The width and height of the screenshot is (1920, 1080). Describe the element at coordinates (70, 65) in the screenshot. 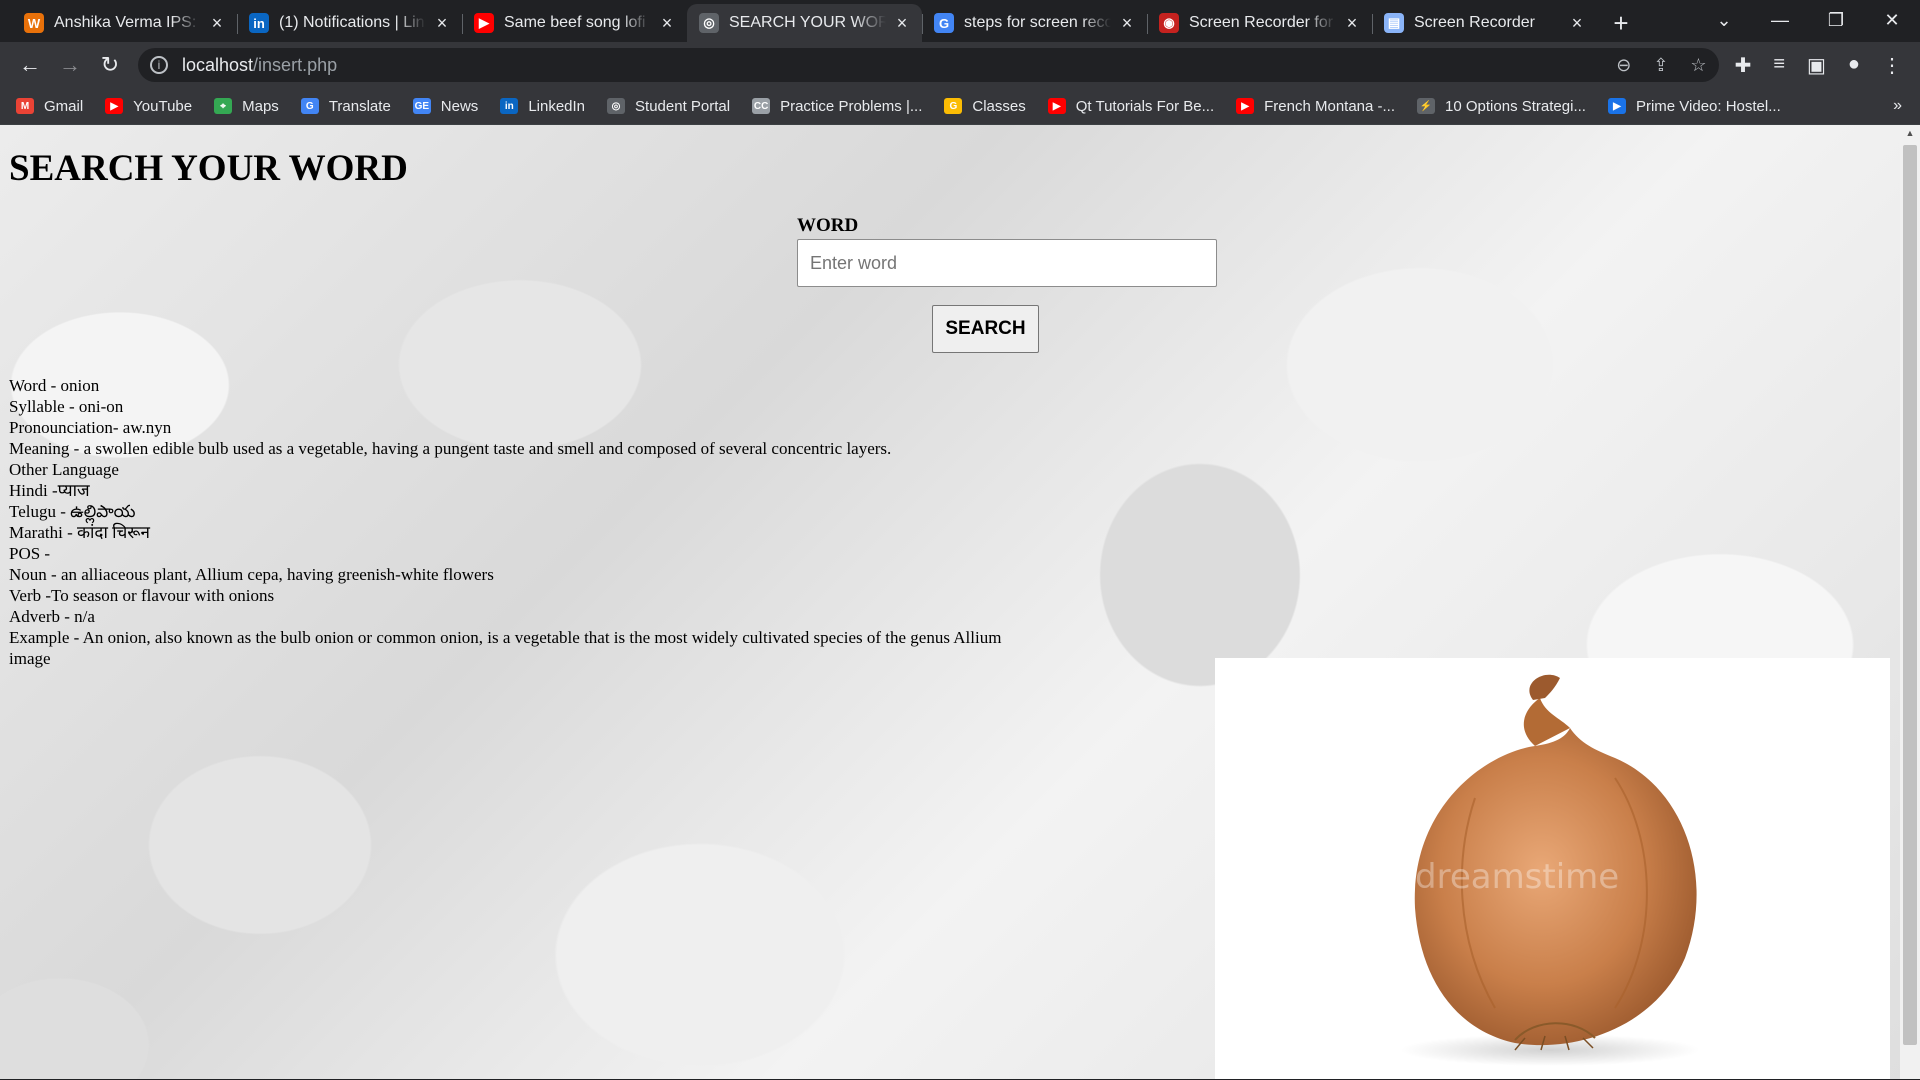

I see `forward-button: →` at that location.